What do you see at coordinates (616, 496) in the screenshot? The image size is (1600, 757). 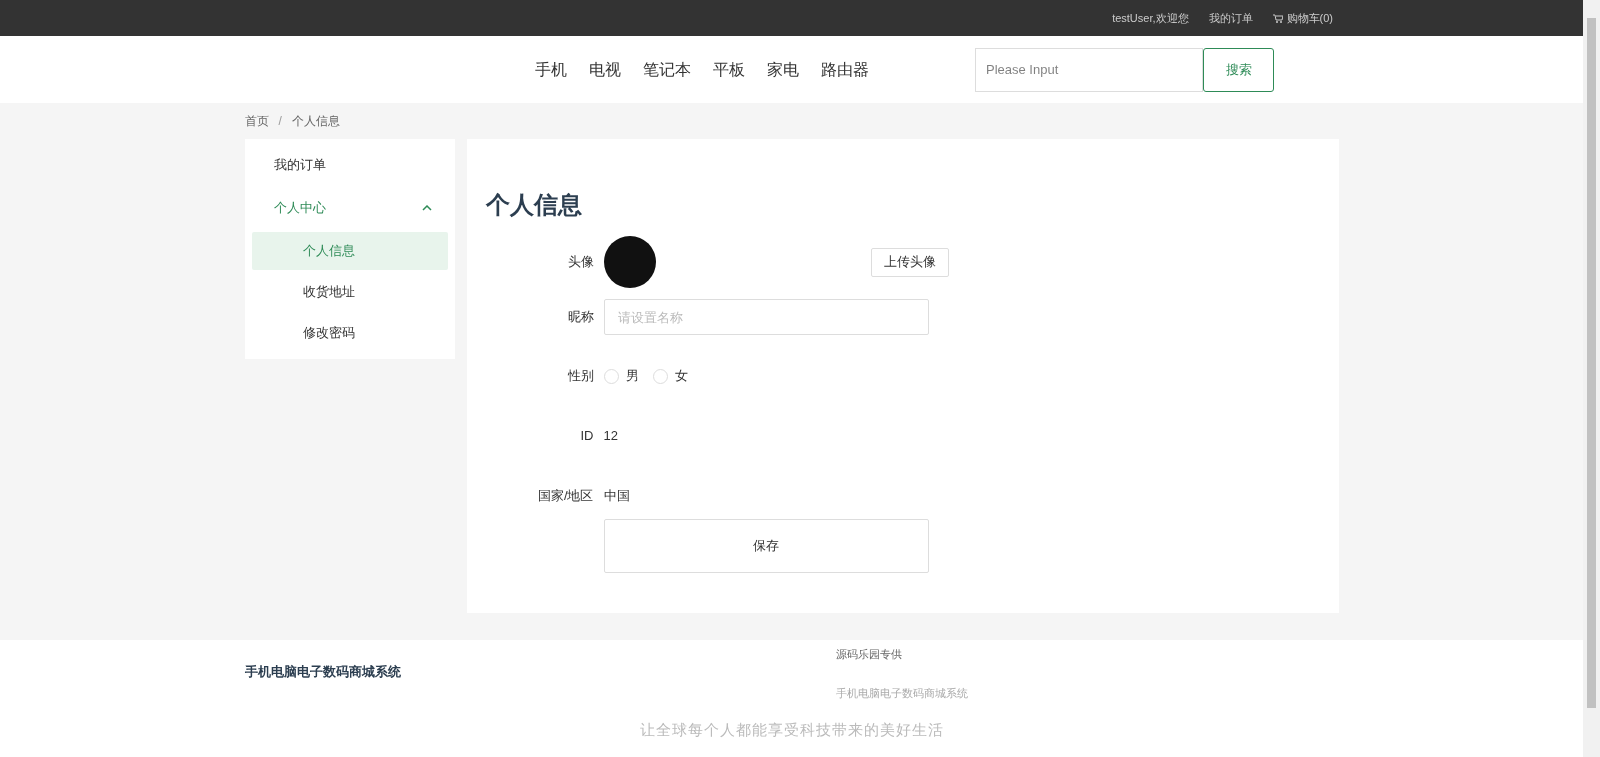 I see `region-value: 中国` at bounding box center [616, 496].